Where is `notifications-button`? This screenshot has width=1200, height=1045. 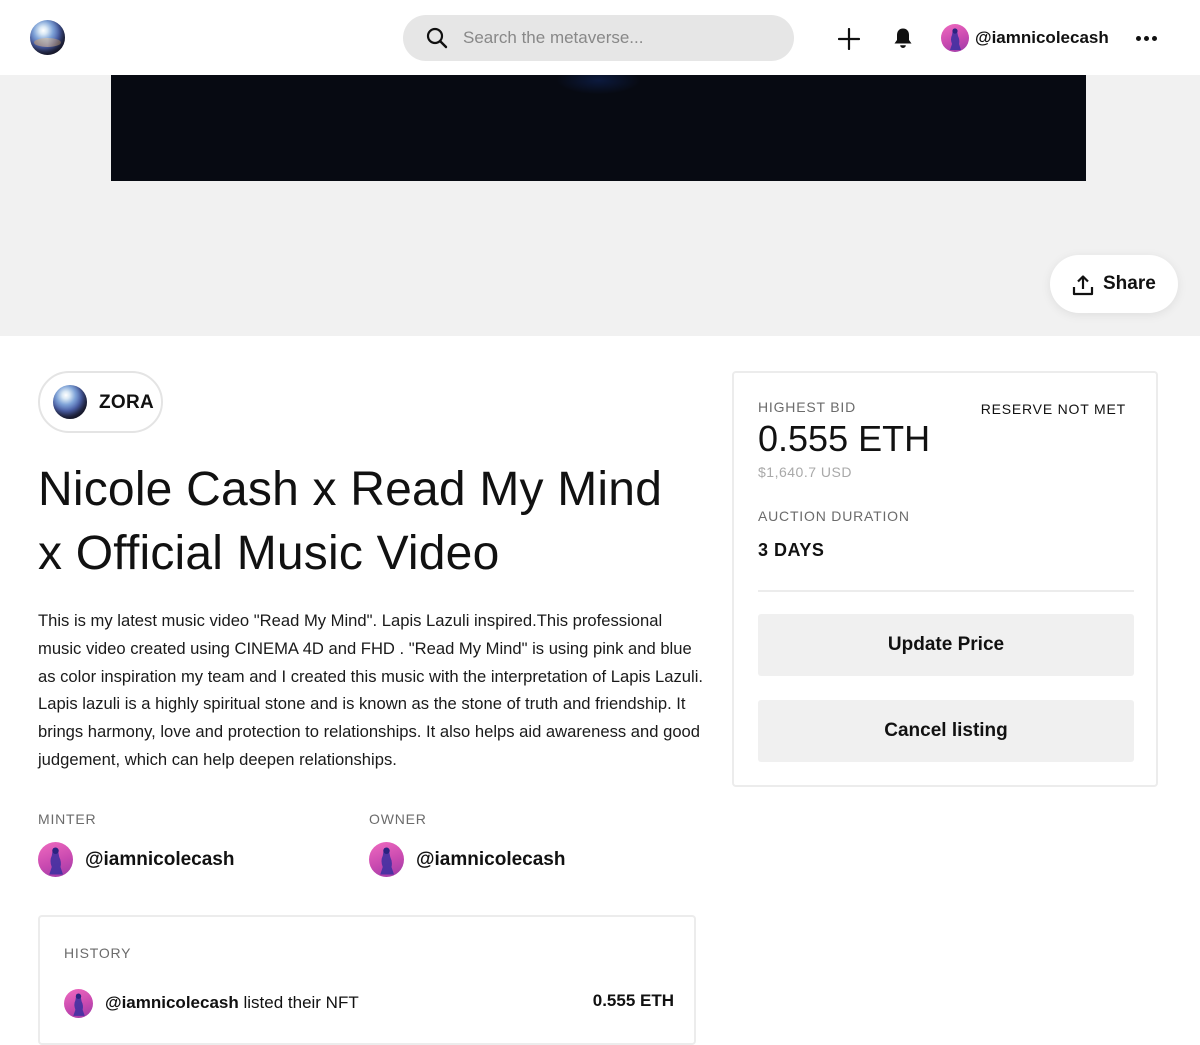 notifications-button is located at coordinates (903, 38).